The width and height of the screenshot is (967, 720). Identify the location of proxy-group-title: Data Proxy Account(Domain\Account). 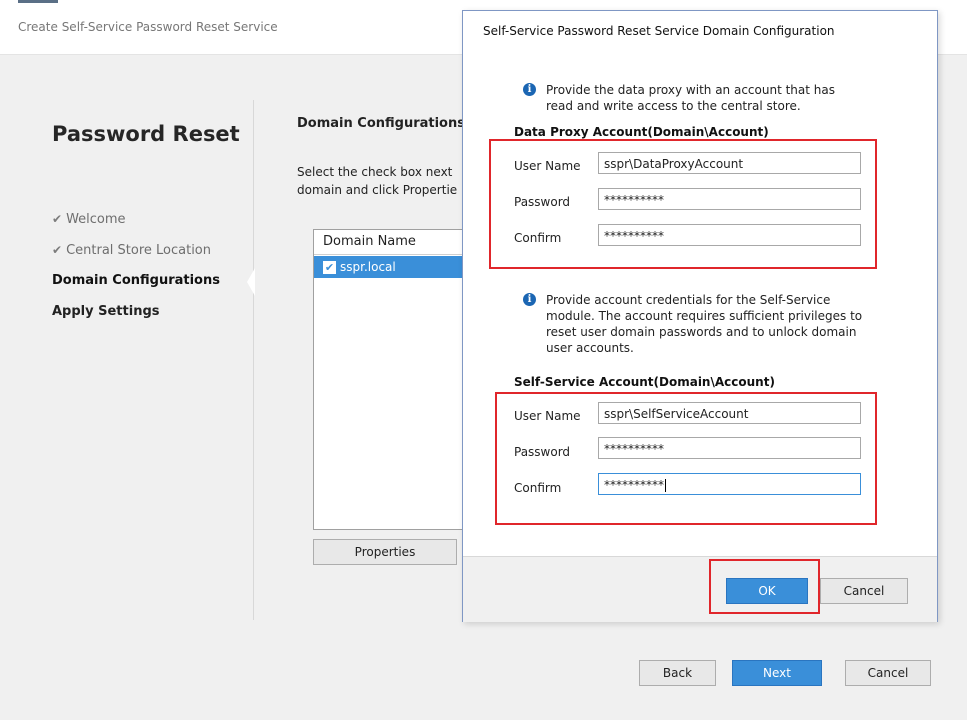
(641, 132).